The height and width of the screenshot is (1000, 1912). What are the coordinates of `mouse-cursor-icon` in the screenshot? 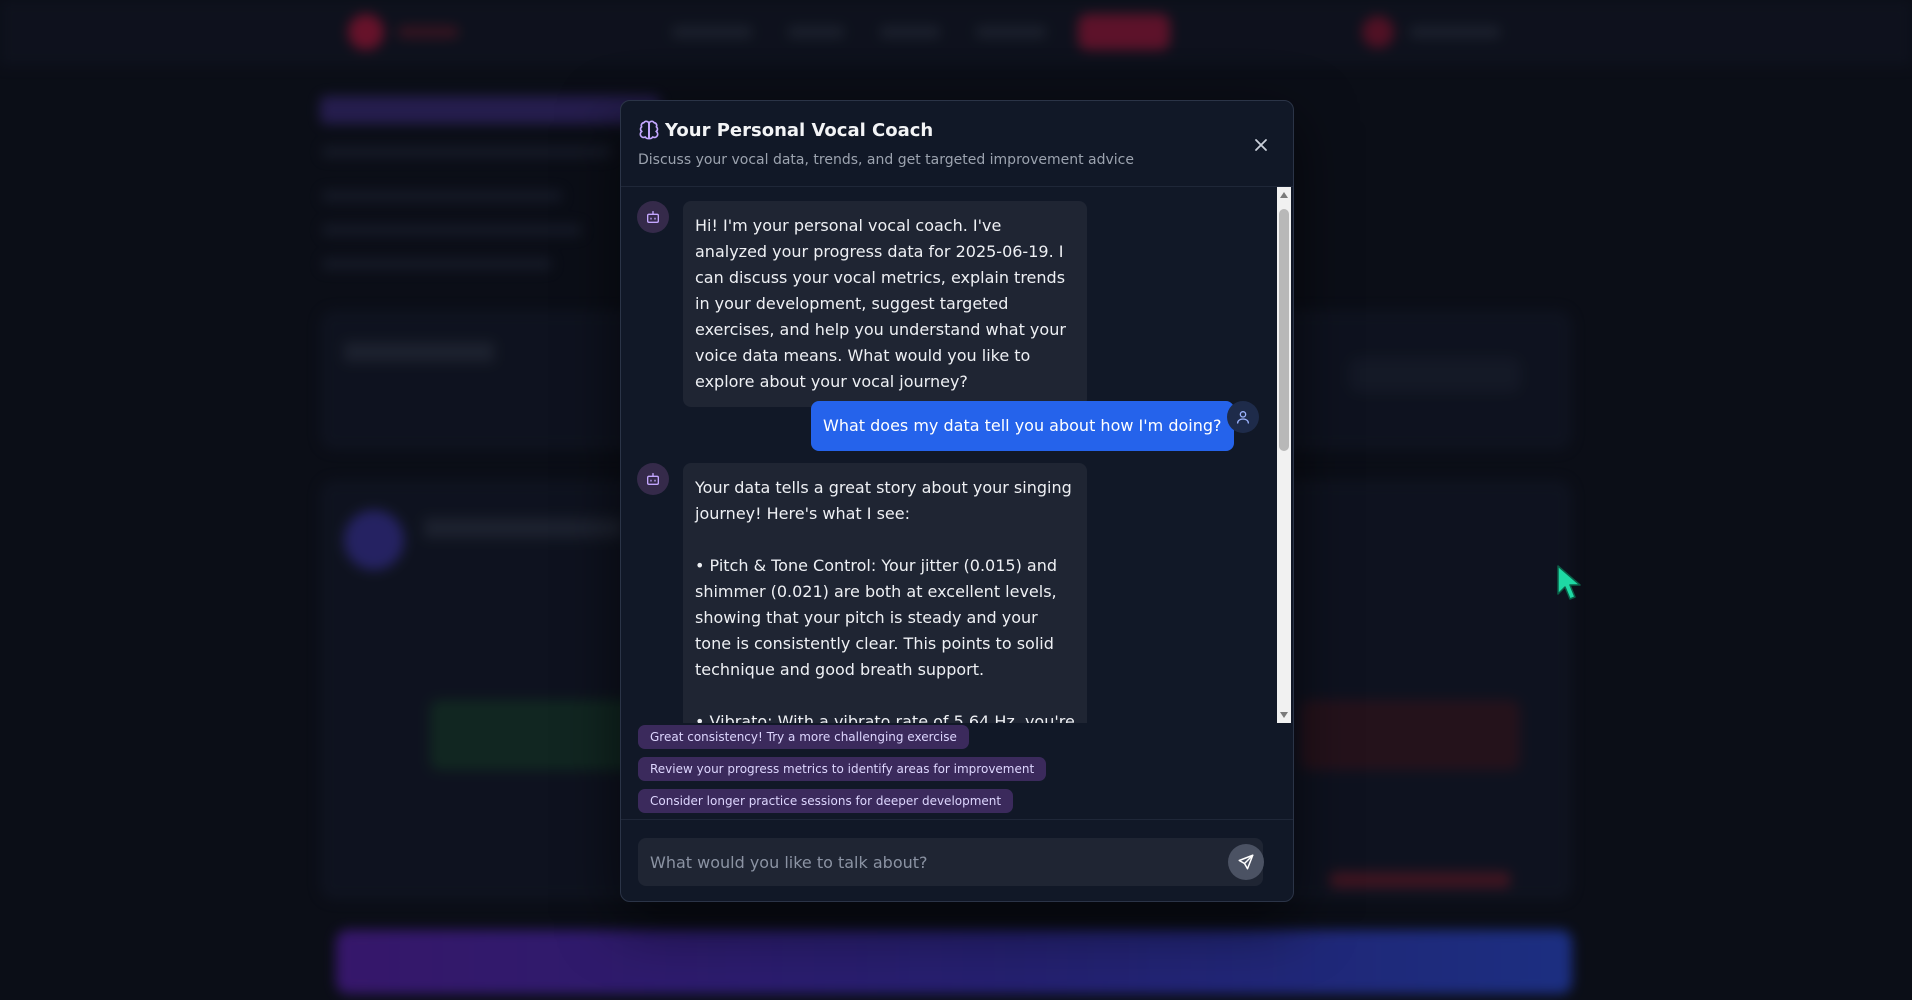 It's located at (1569, 582).